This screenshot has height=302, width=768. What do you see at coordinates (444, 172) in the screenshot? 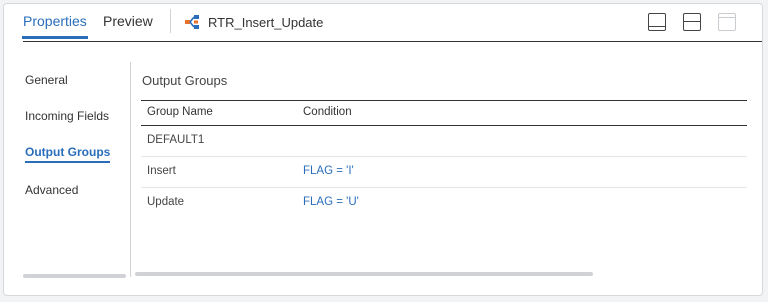
I see `table-row: Insert FLAG = 'I'` at bounding box center [444, 172].